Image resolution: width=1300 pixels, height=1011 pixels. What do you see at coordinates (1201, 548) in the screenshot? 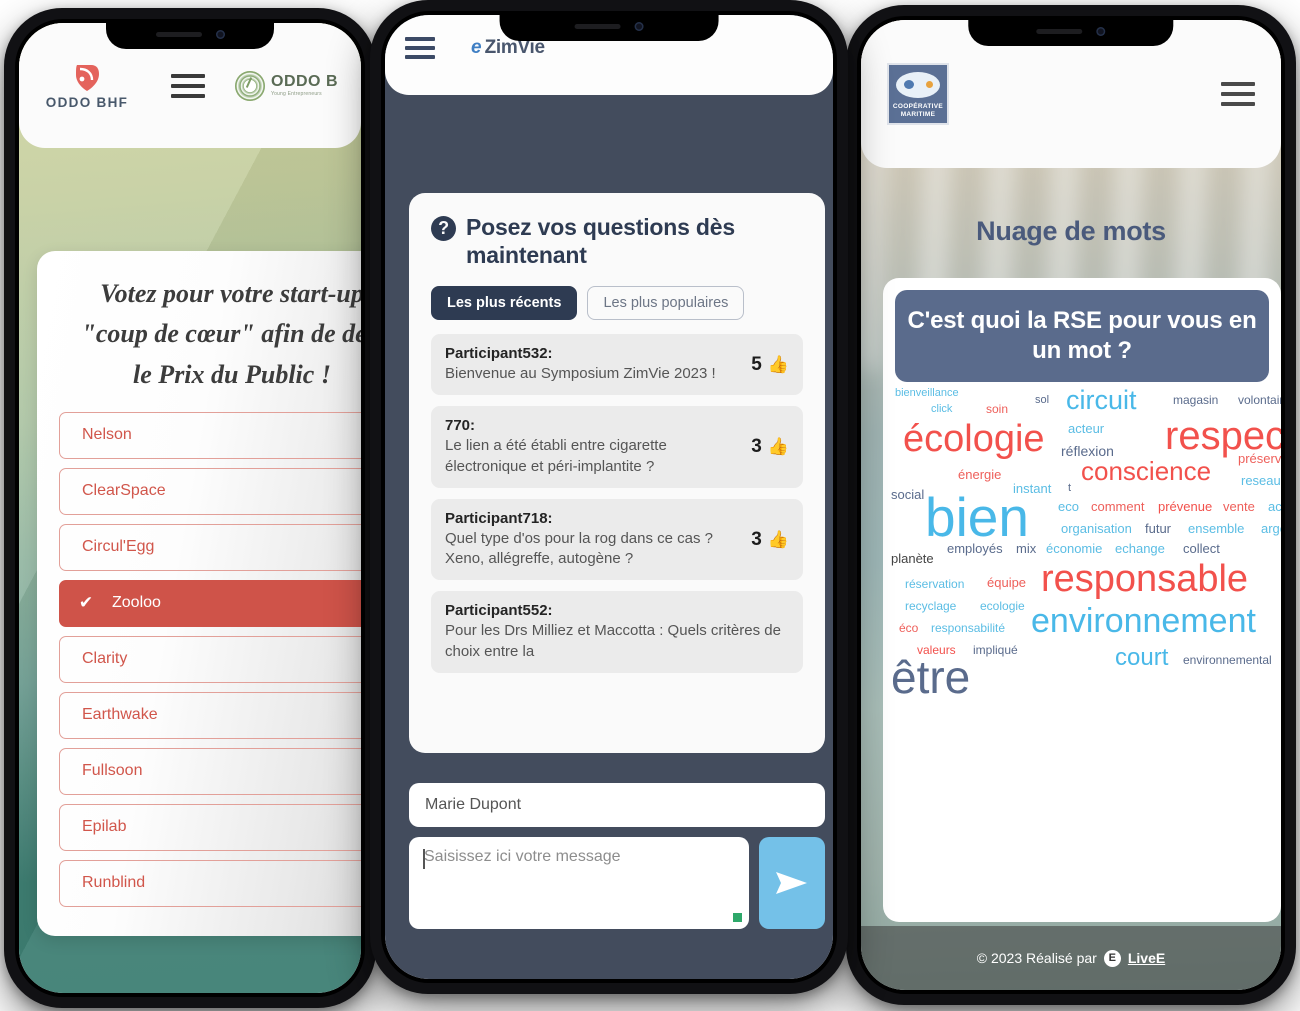
I see `word-cloud-word: collect` at bounding box center [1201, 548].